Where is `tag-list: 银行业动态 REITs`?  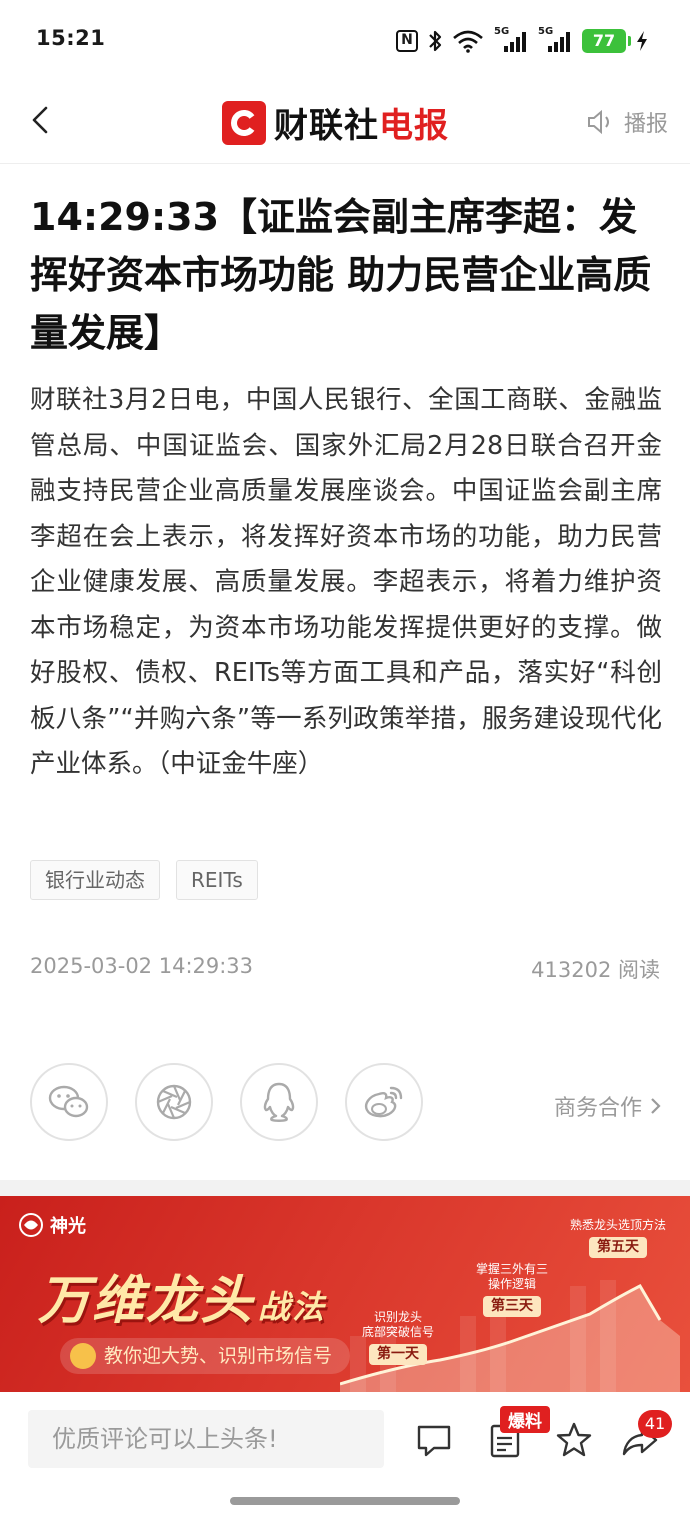 tag-list: 银行业动态 REITs is located at coordinates (144, 880).